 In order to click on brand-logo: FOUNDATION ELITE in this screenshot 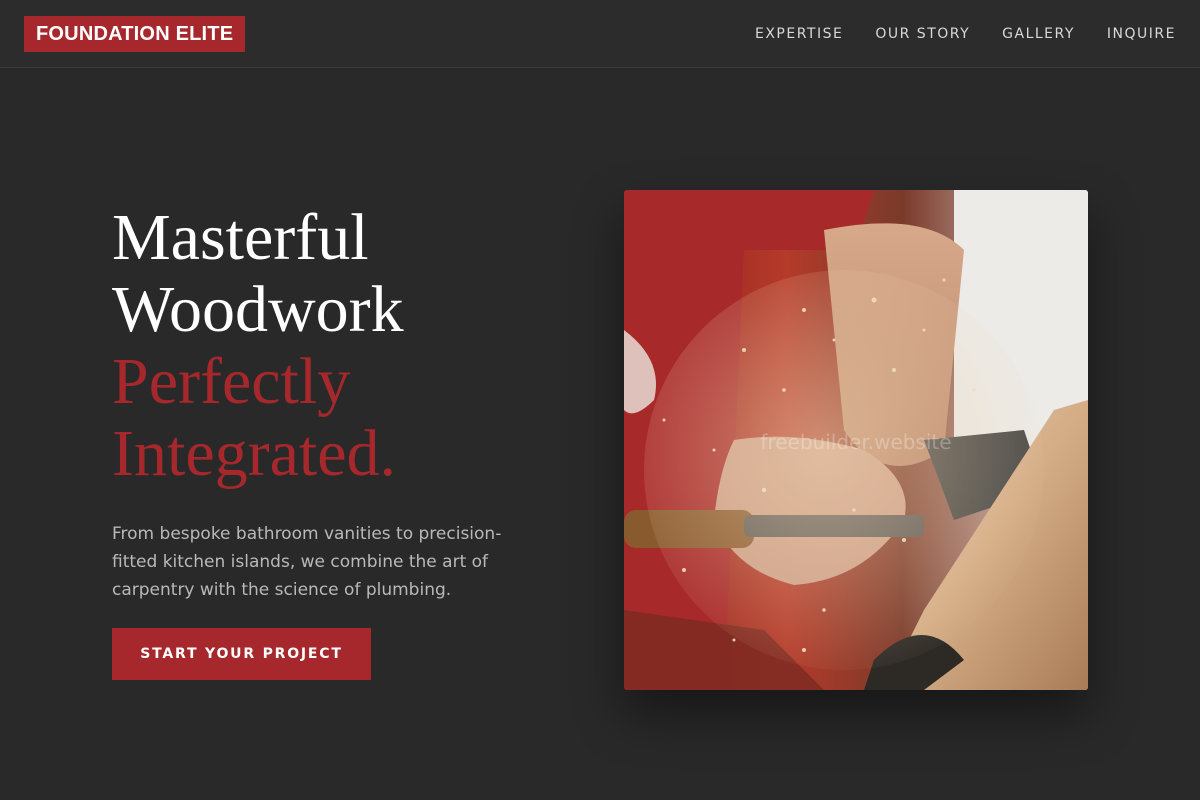, I will do `click(135, 34)`.